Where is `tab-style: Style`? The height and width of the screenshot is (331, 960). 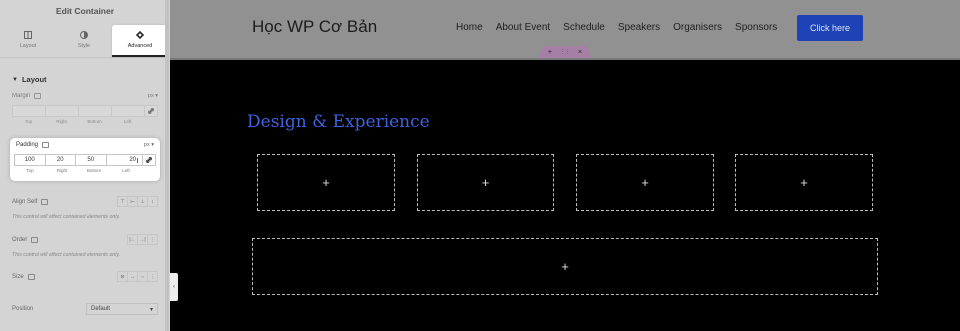
tab-style: Style is located at coordinates (84, 39).